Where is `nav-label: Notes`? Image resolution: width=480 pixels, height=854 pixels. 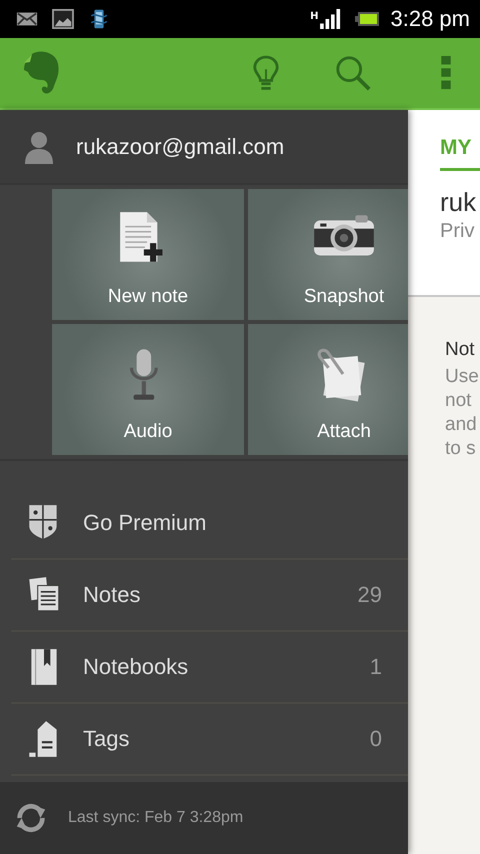 nav-label: Notes is located at coordinates (112, 595).